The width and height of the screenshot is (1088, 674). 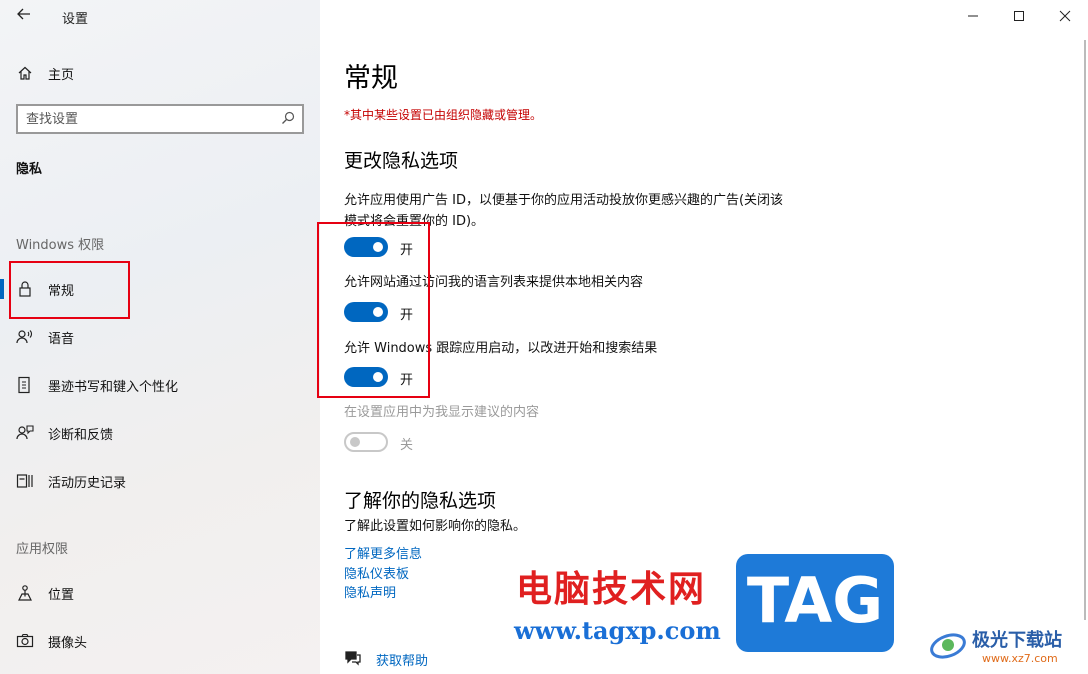 What do you see at coordinates (61, 339) in the screenshot?
I see `sidebar-item-label: 语音` at bounding box center [61, 339].